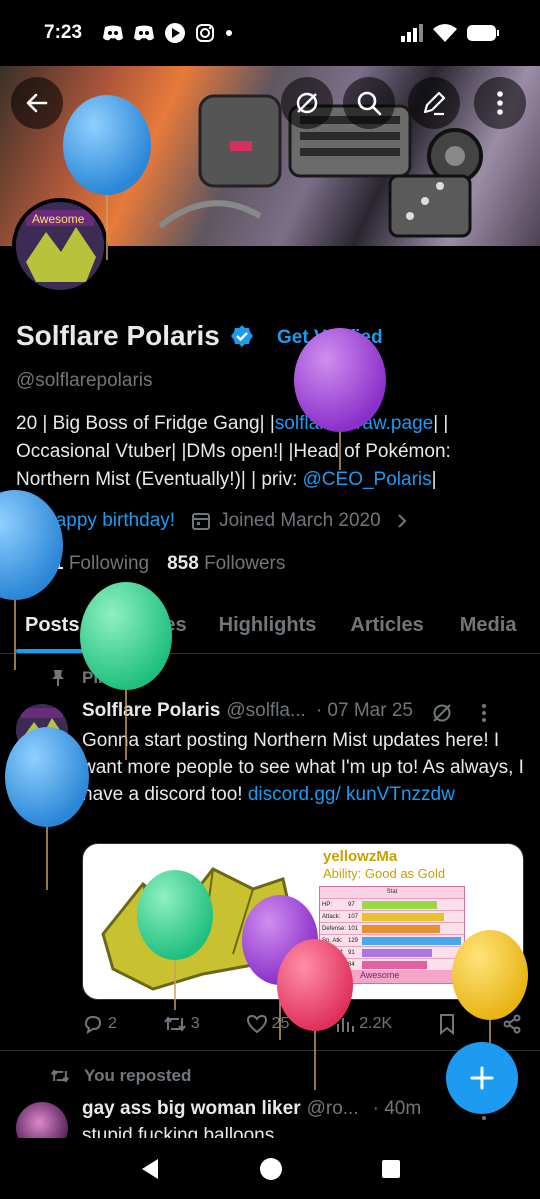 This screenshot has width=540, height=1199. Describe the element at coordinates (178, 1131) in the screenshot. I see `post2-text: stupid fucking balloons` at that location.